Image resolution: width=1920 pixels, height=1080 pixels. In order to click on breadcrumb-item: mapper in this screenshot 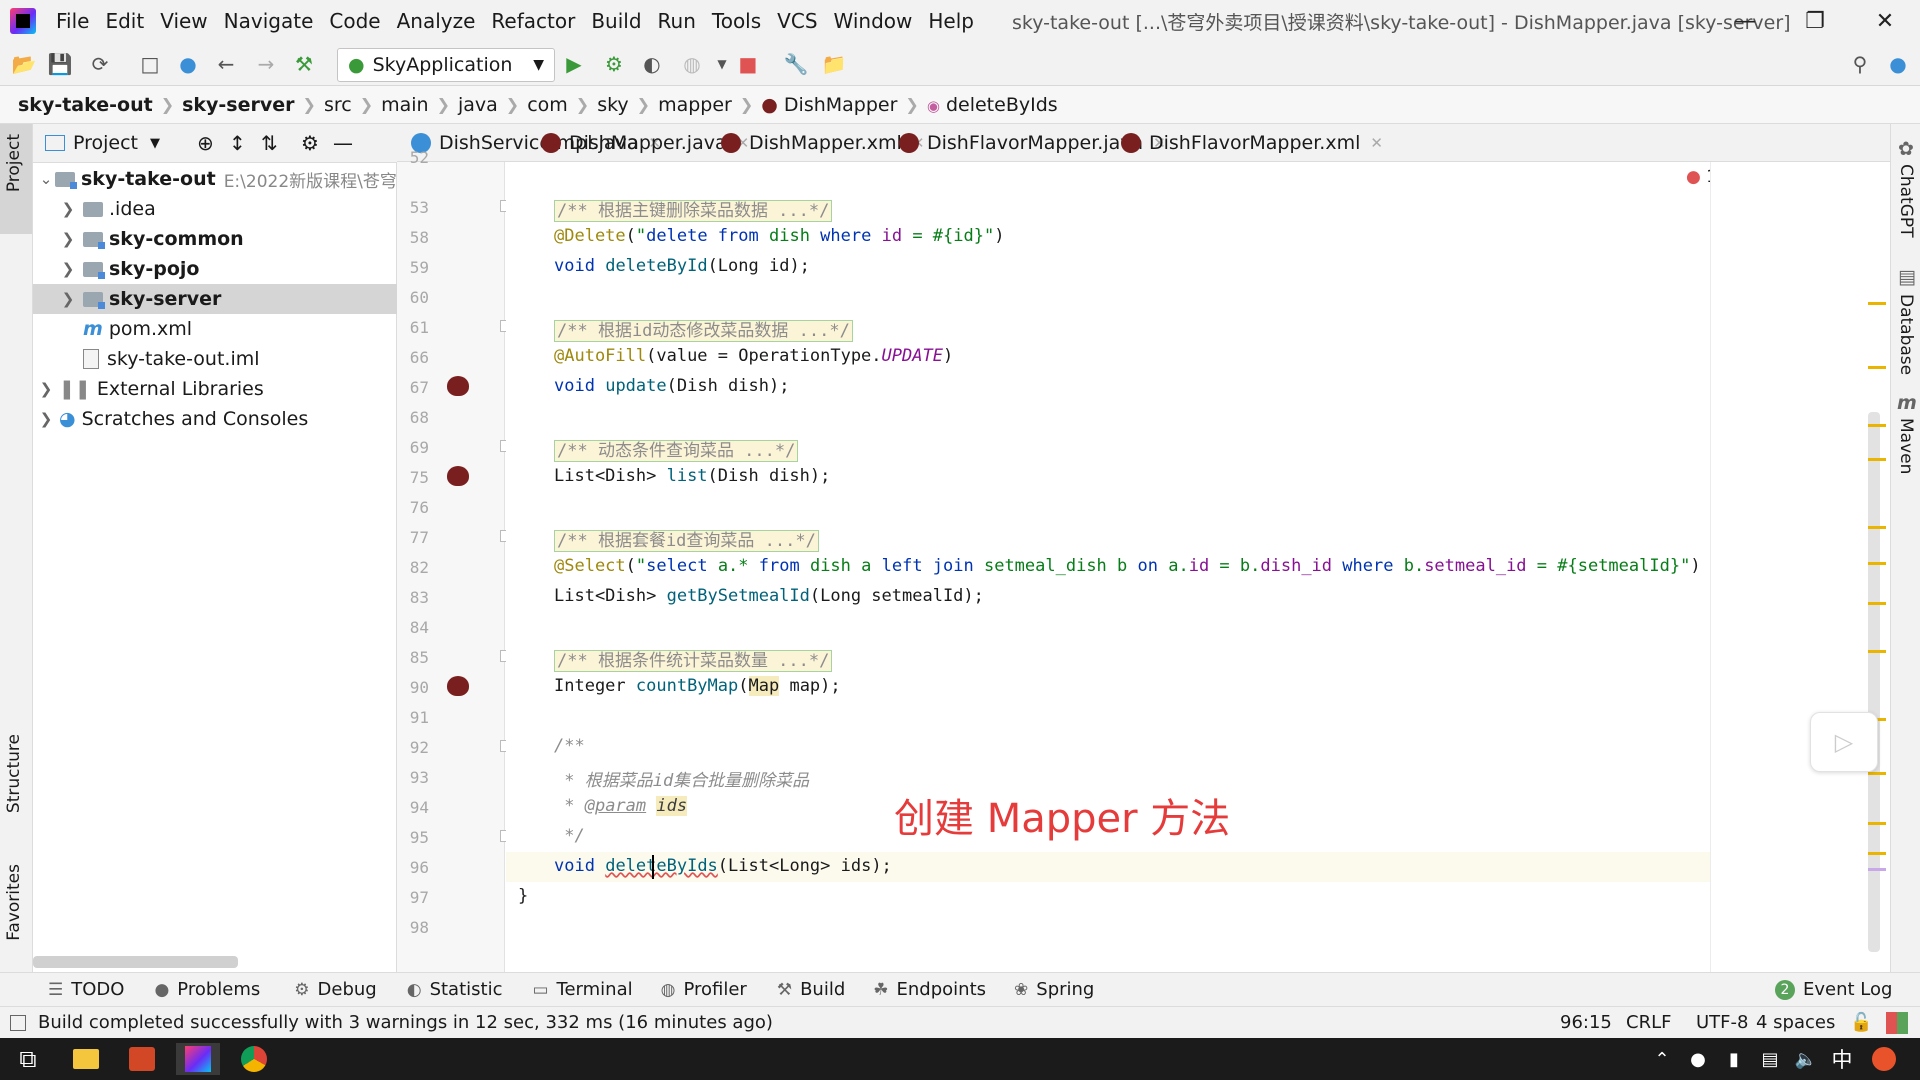, I will do `click(695, 105)`.